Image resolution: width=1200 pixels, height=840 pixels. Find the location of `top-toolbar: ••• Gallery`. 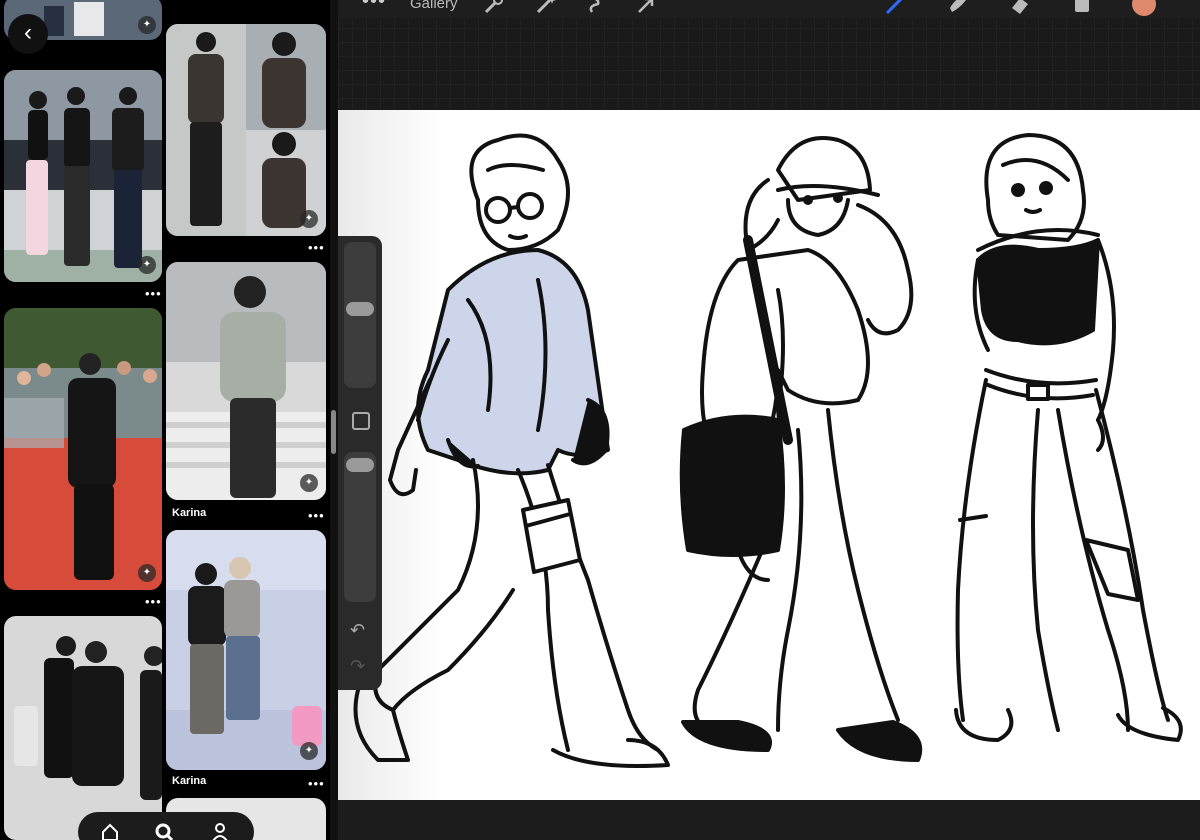

top-toolbar: ••• Gallery is located at coordinates (769, 9).